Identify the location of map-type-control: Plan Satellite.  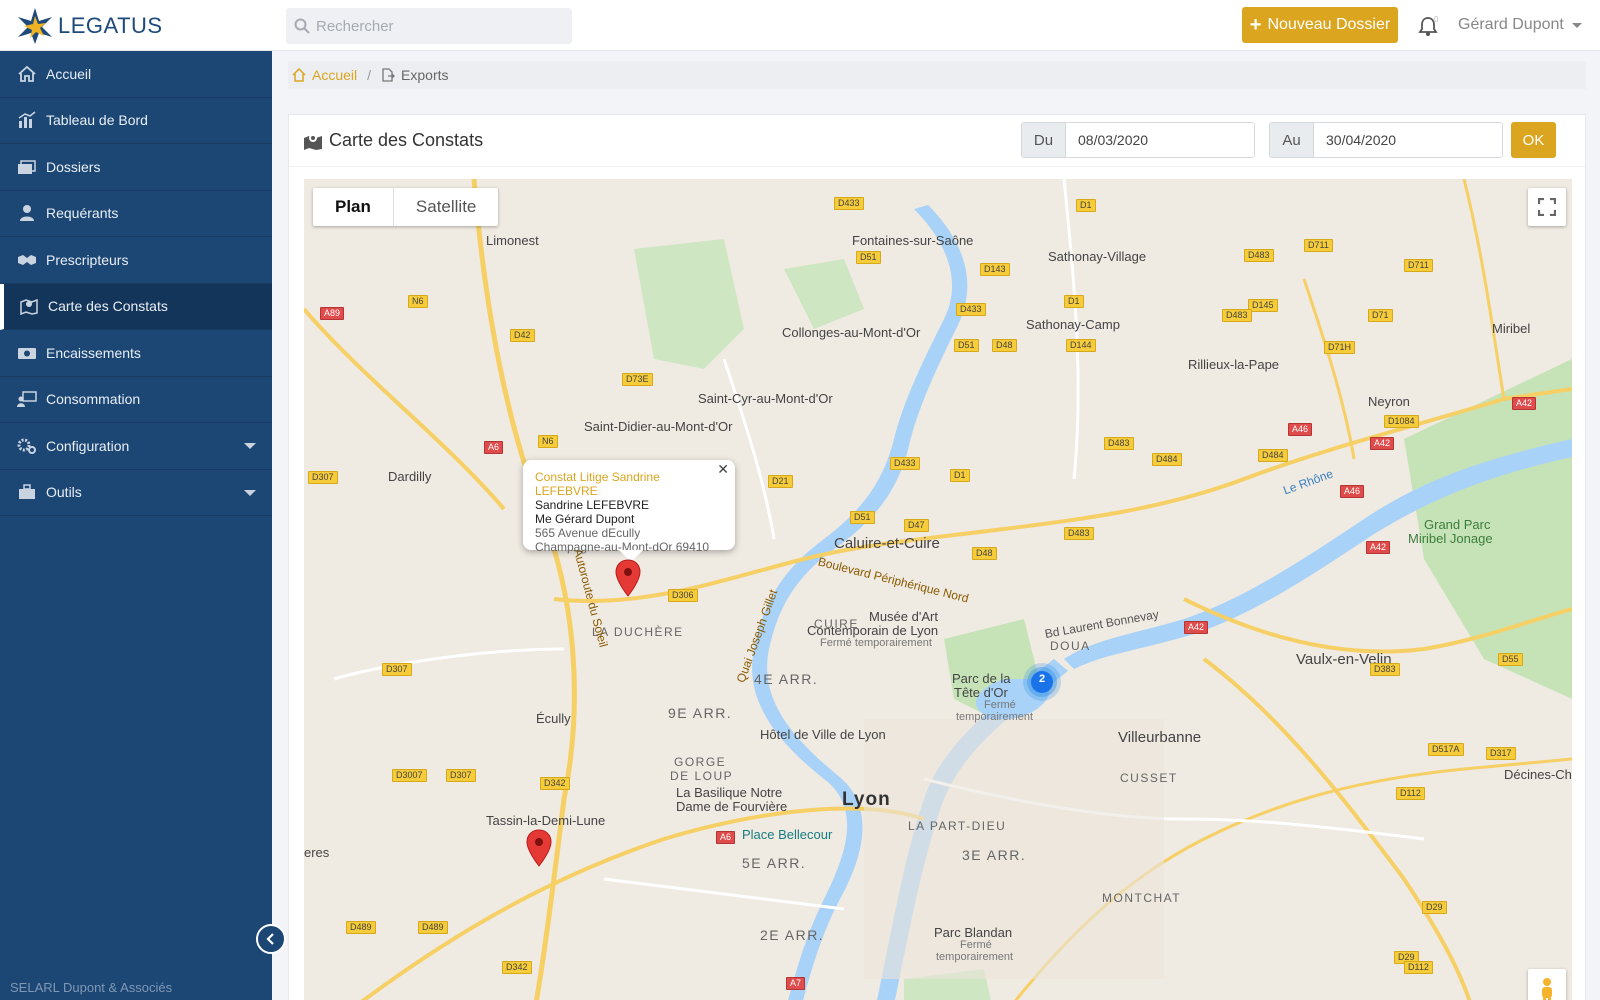
(406, 207).